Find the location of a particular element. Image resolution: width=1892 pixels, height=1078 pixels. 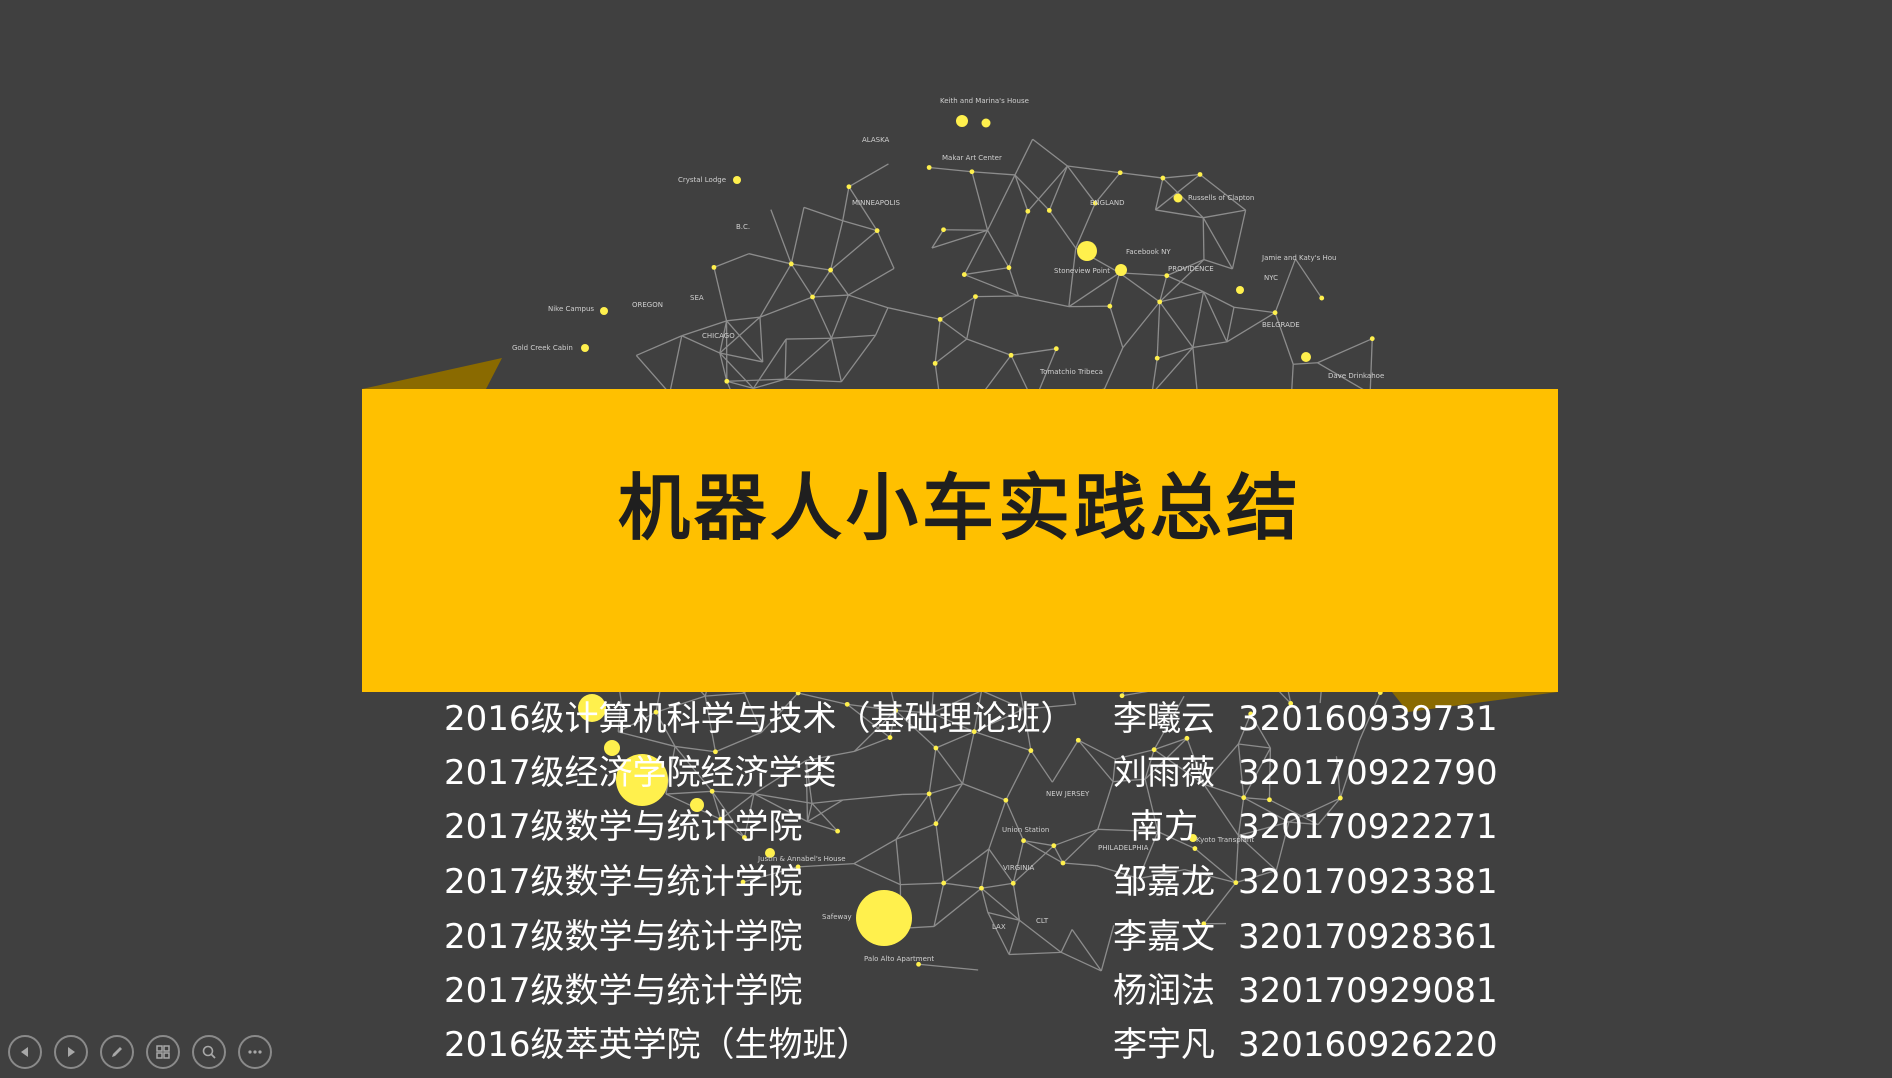

member-id: 320160939731 is located at coordinates (1368, 719).